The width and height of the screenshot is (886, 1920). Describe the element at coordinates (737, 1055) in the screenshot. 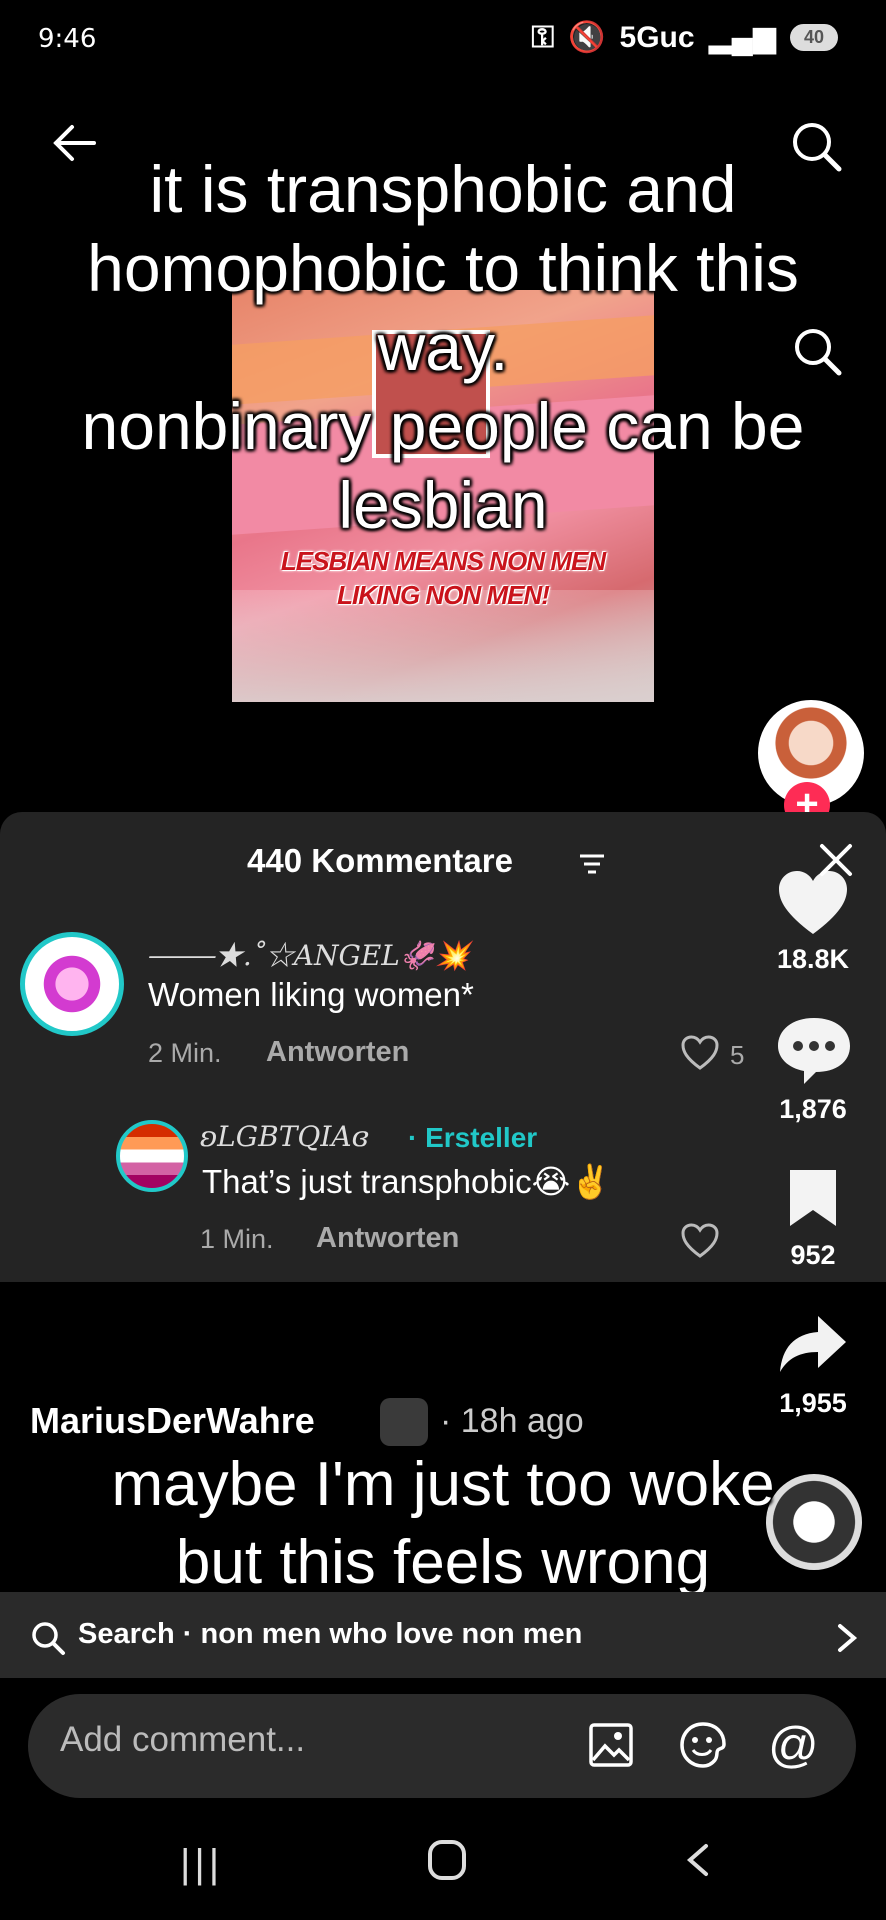

I see `comment-like-count: 5` at that location.